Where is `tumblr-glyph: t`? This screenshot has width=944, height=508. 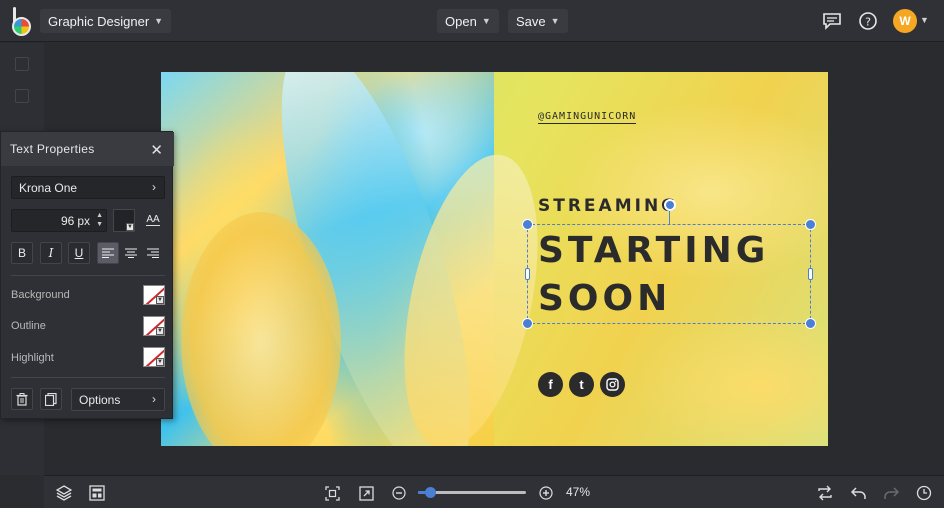 tumblr-glyph: t is located at coordinates (581, 384).